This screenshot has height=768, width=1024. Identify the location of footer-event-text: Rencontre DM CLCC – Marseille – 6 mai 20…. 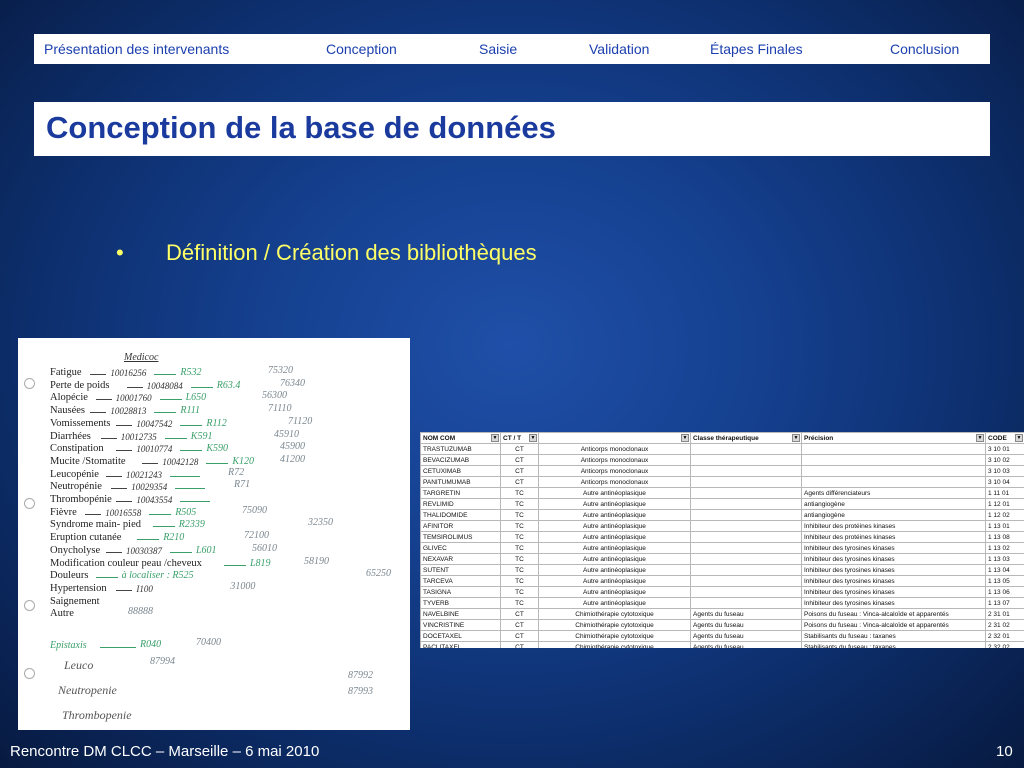
(165, 751).